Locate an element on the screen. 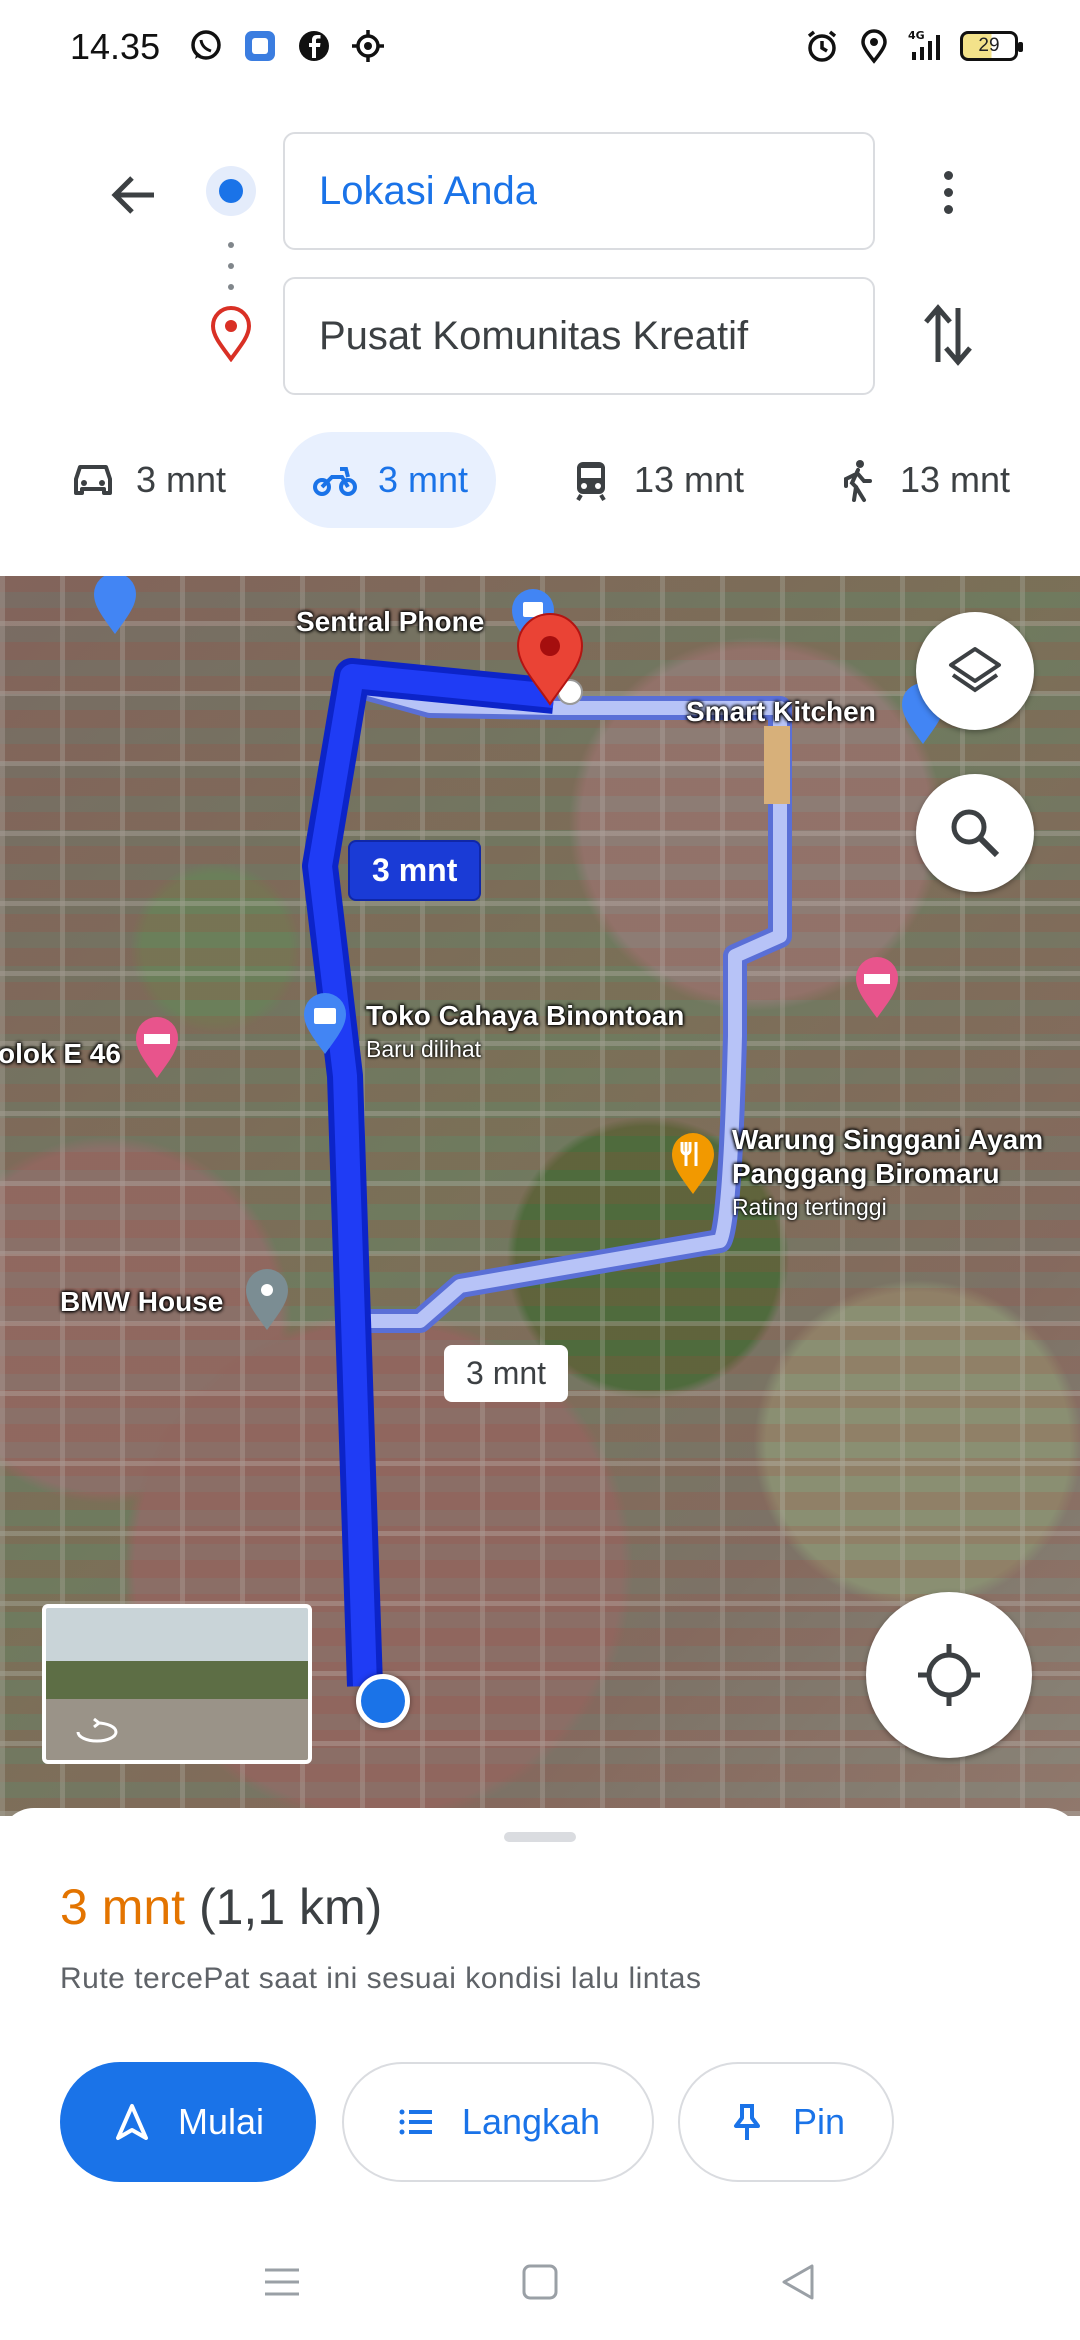 The image size is (1080, 2340). svg-text: 4G is located at coordinates (916, 35).